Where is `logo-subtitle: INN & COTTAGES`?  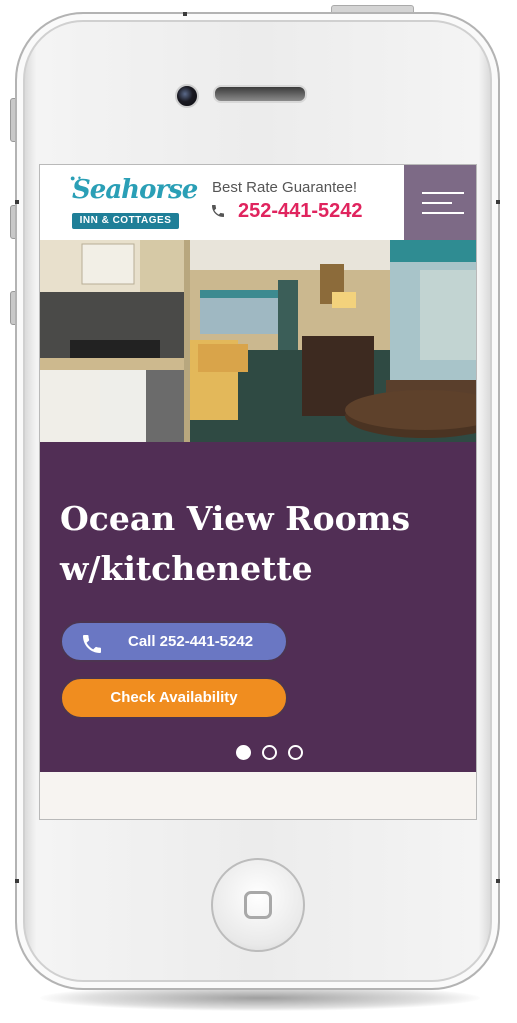
logo-subtitle: INN & COTTAGES is located at coordinates (125, 221).